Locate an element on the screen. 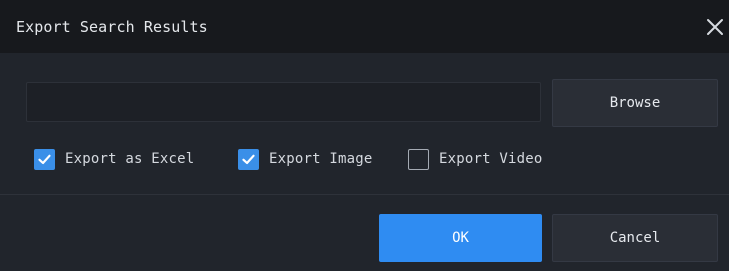 This screenshot has height=271, width=729. export-image-label: Export Image is located at coordinates (321, 159).